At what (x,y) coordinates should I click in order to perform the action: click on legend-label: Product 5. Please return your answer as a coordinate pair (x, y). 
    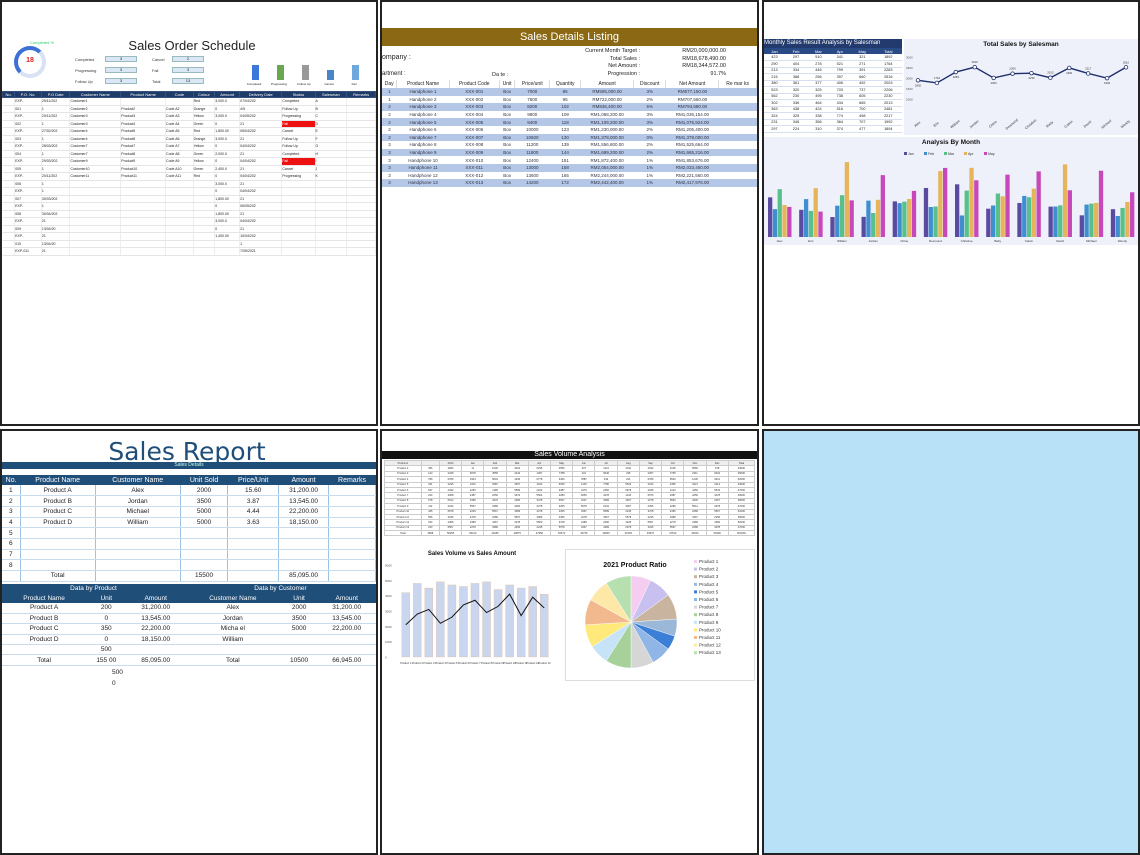
    Looking at the image, I should click on (709, 591).